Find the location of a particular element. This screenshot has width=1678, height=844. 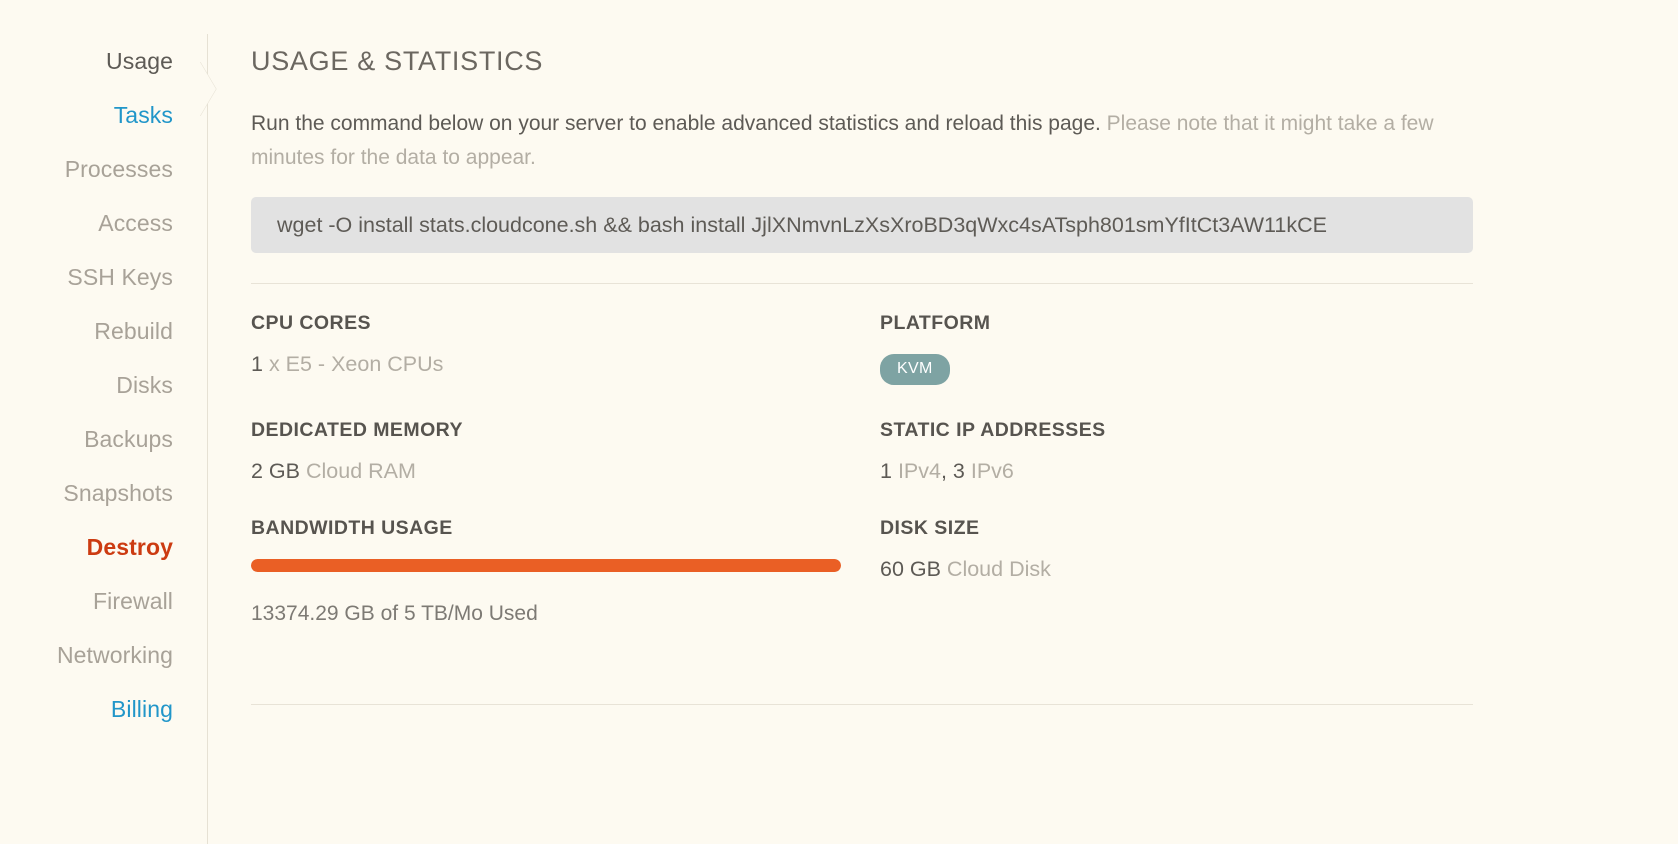

stat-value: 1 x E5 - Xeon CPUs is located at coordinates (565, 364).